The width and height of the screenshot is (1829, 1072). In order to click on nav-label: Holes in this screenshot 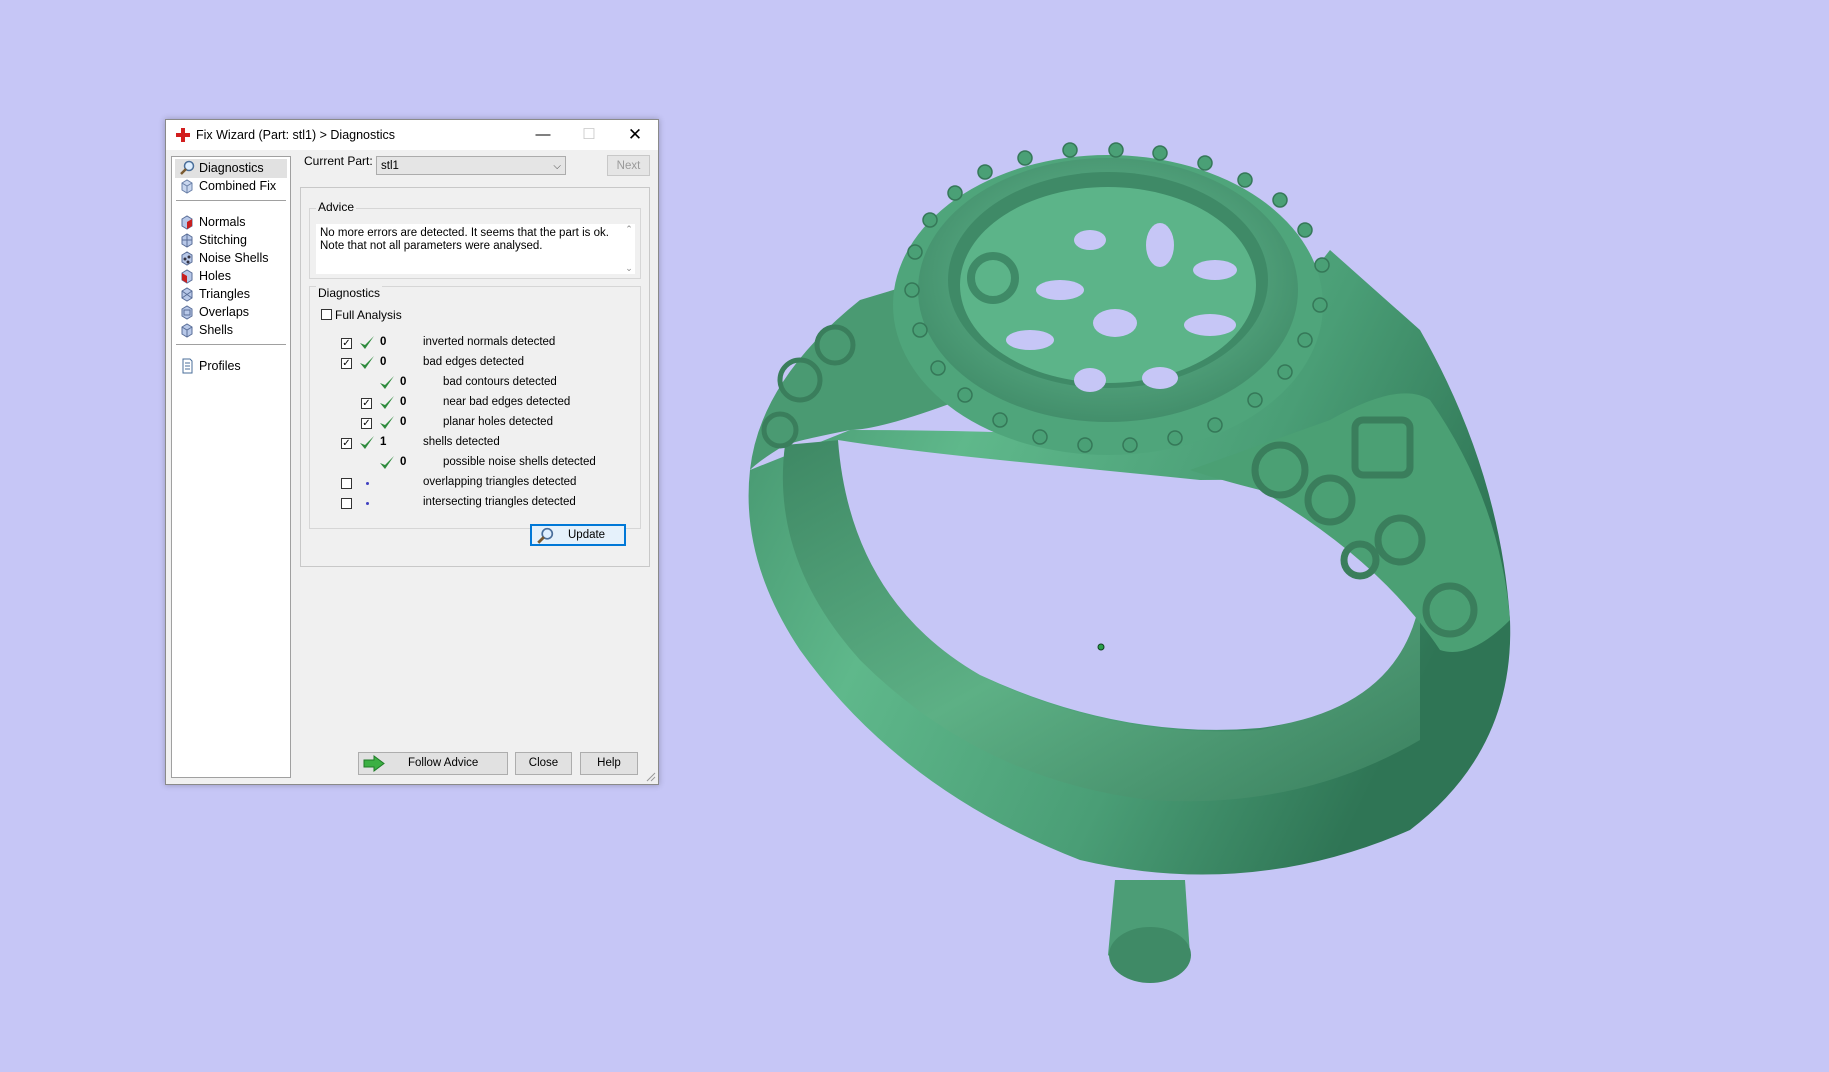, I will do `click(215, 276)`.